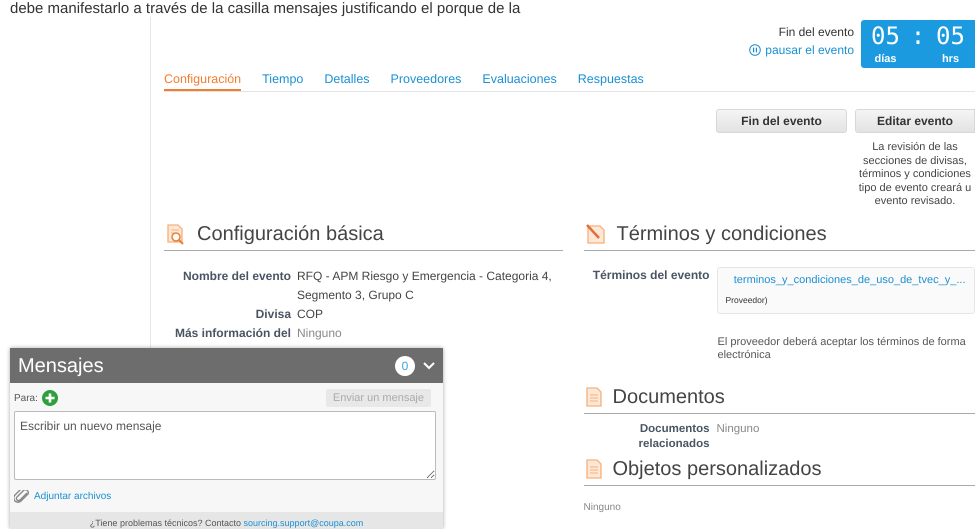 The width and height of the screenshot is (975, 529). I want to click on field-label: Más información del, so click(232, 333).